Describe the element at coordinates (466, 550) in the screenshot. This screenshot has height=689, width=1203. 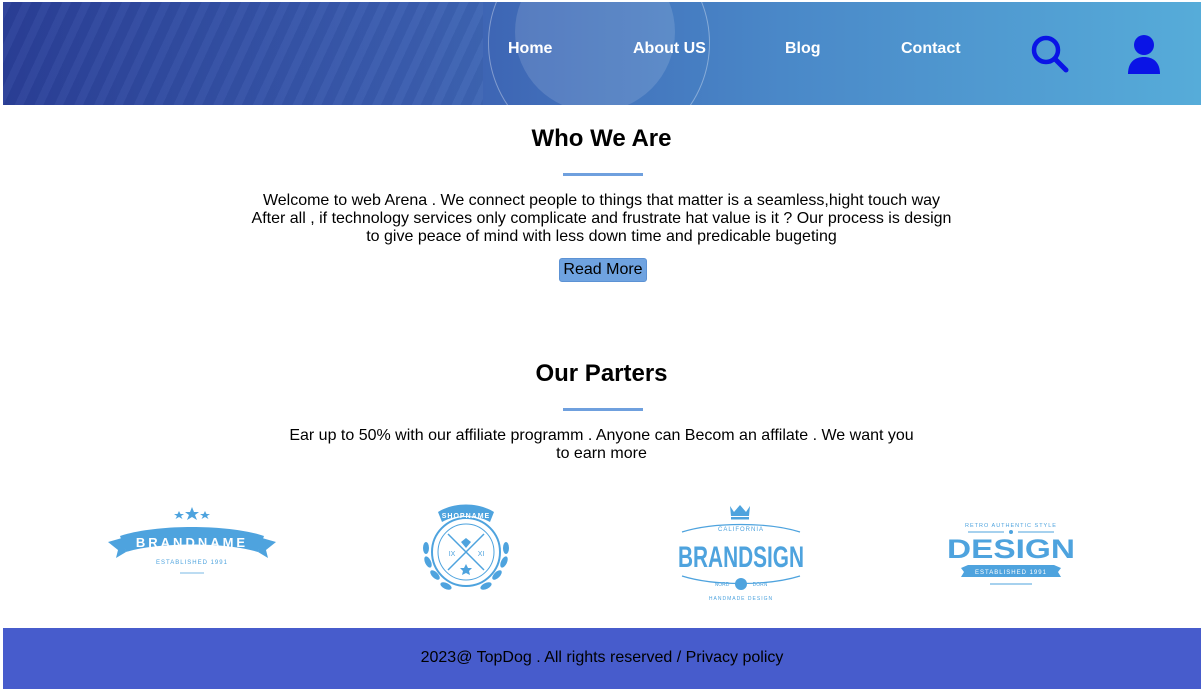
I see `partner-logo-shopname: SHOPNAME IX XI` at that location.